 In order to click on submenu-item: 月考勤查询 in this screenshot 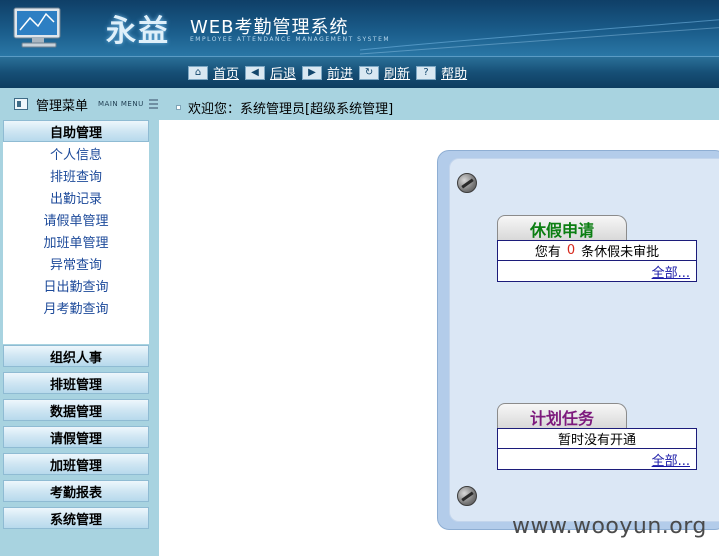, I will do `click(76, 310)`.